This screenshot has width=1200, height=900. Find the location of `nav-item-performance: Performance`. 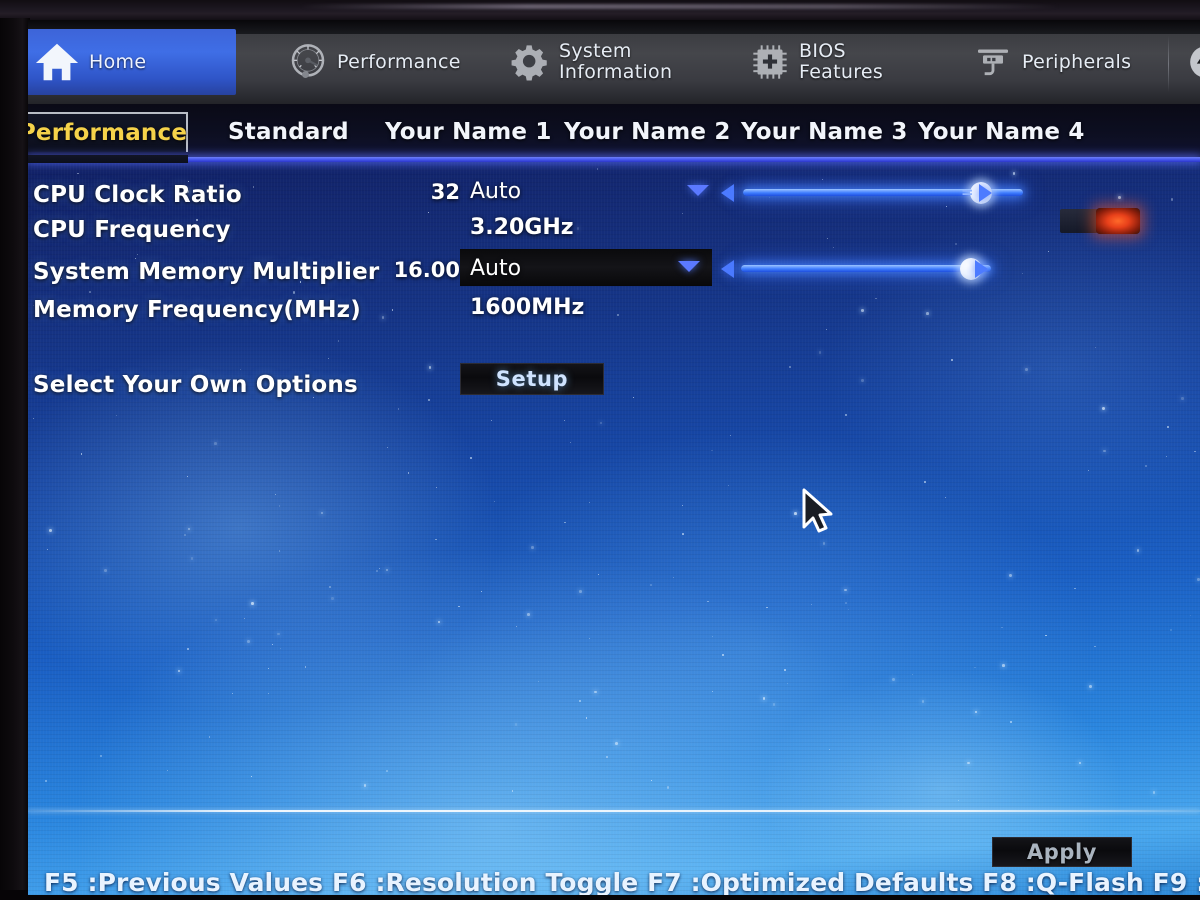

nav-item-performance: Performance is located at coordinates (374, 62).